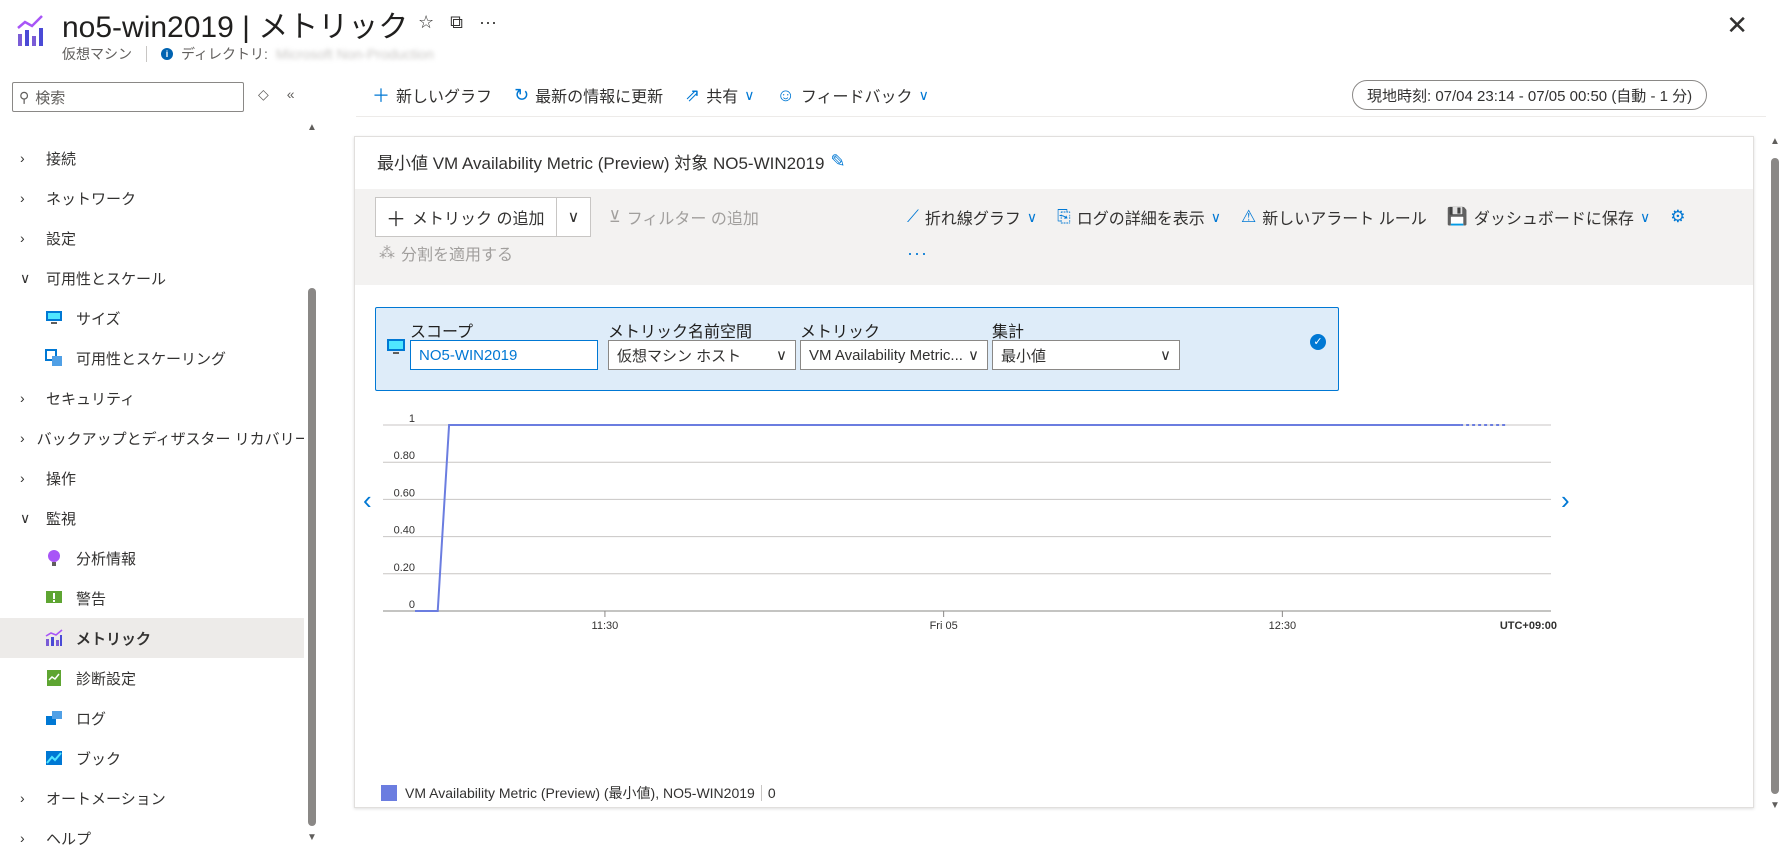 Image resolution: width=1786 pixels, height=846 pixels. Describe the element at coordinates (152, 238) in the screenshot. I see `sidebar-item-2: › 設定` at that location.